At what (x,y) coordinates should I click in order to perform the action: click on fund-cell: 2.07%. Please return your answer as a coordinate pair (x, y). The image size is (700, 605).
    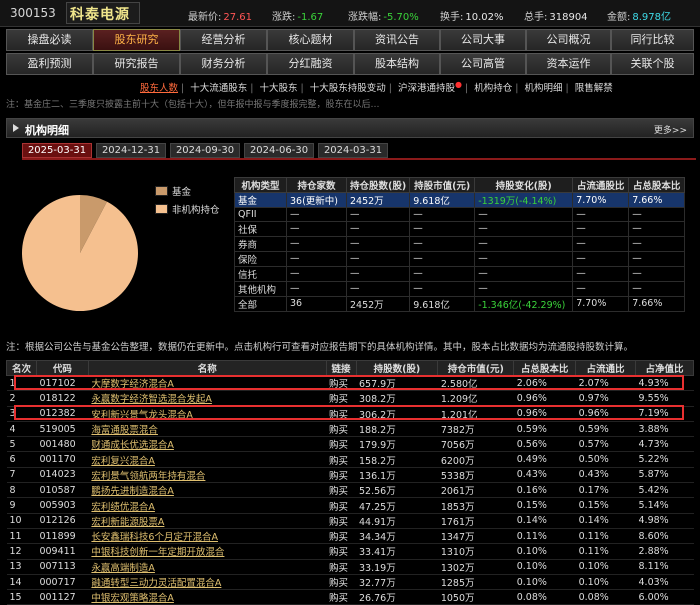
    Looking at the image, I should click on (605, 383).